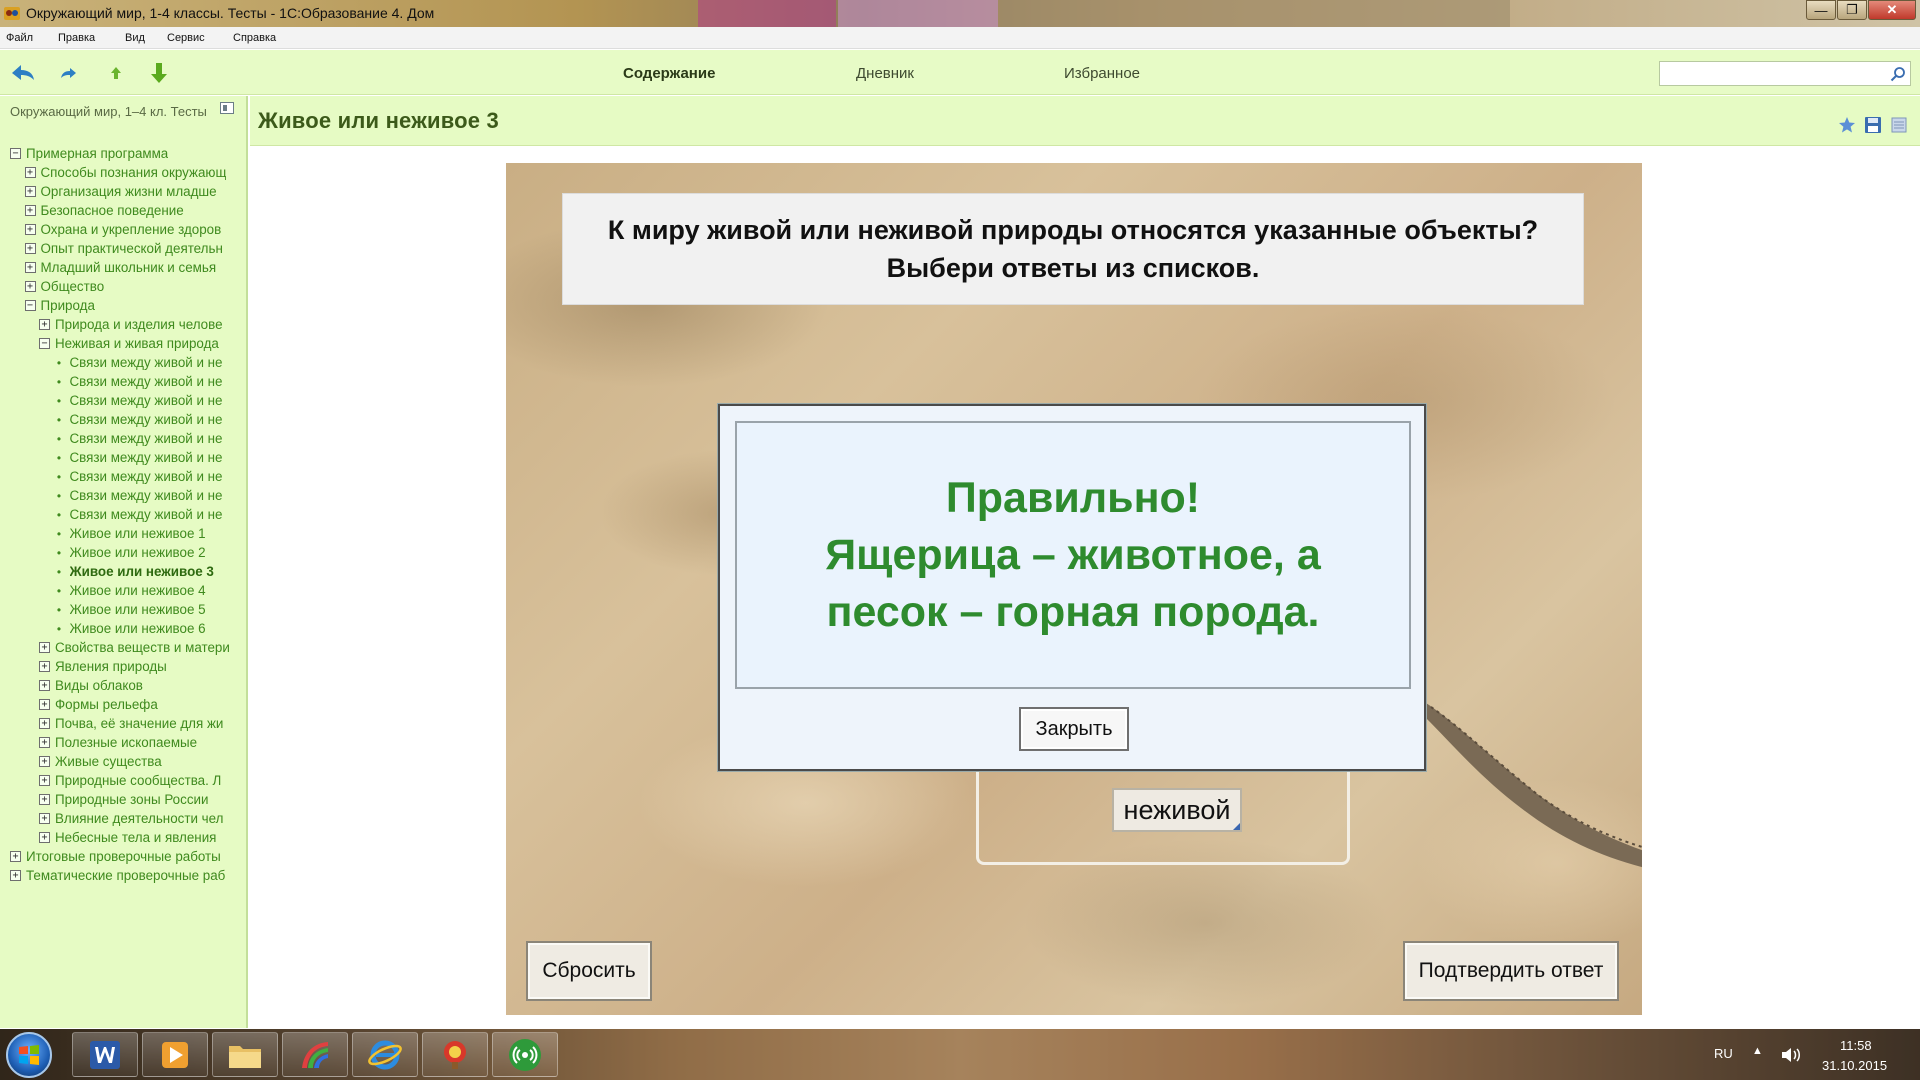 The height and width of the screenshot is (1080, 1920). Describe the element at coordinates (123, 609) in the screenshot. I see `tree-item-topic: • Живое или неживое 5` at that location.